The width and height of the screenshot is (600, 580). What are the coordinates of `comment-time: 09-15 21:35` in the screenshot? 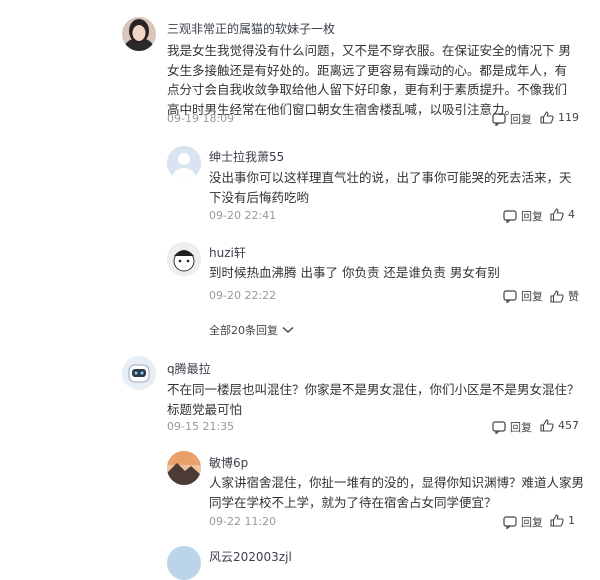 It's located at (201, 426).